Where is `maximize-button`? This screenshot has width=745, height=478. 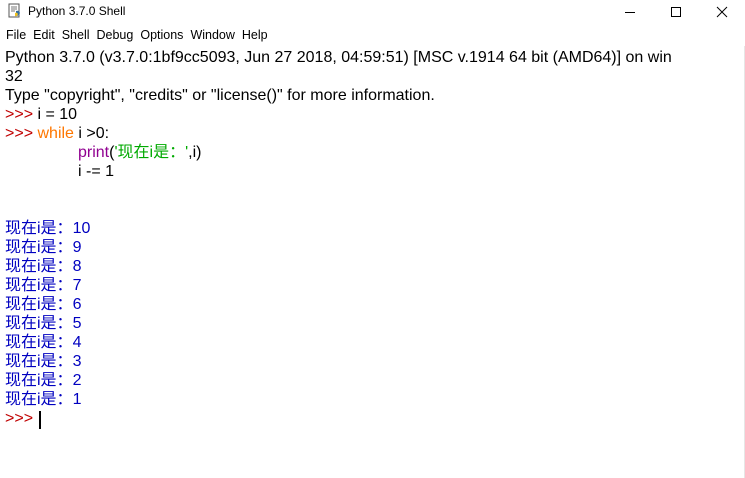 maximize-button is located at coordinates (676, 11).